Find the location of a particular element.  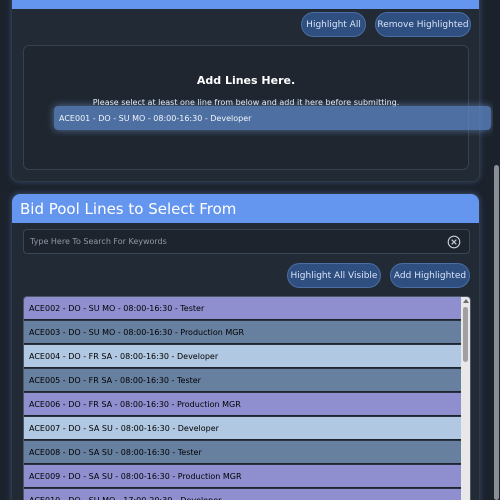

highlight-all-button: Highlight All is located at coordinates (333, 24).